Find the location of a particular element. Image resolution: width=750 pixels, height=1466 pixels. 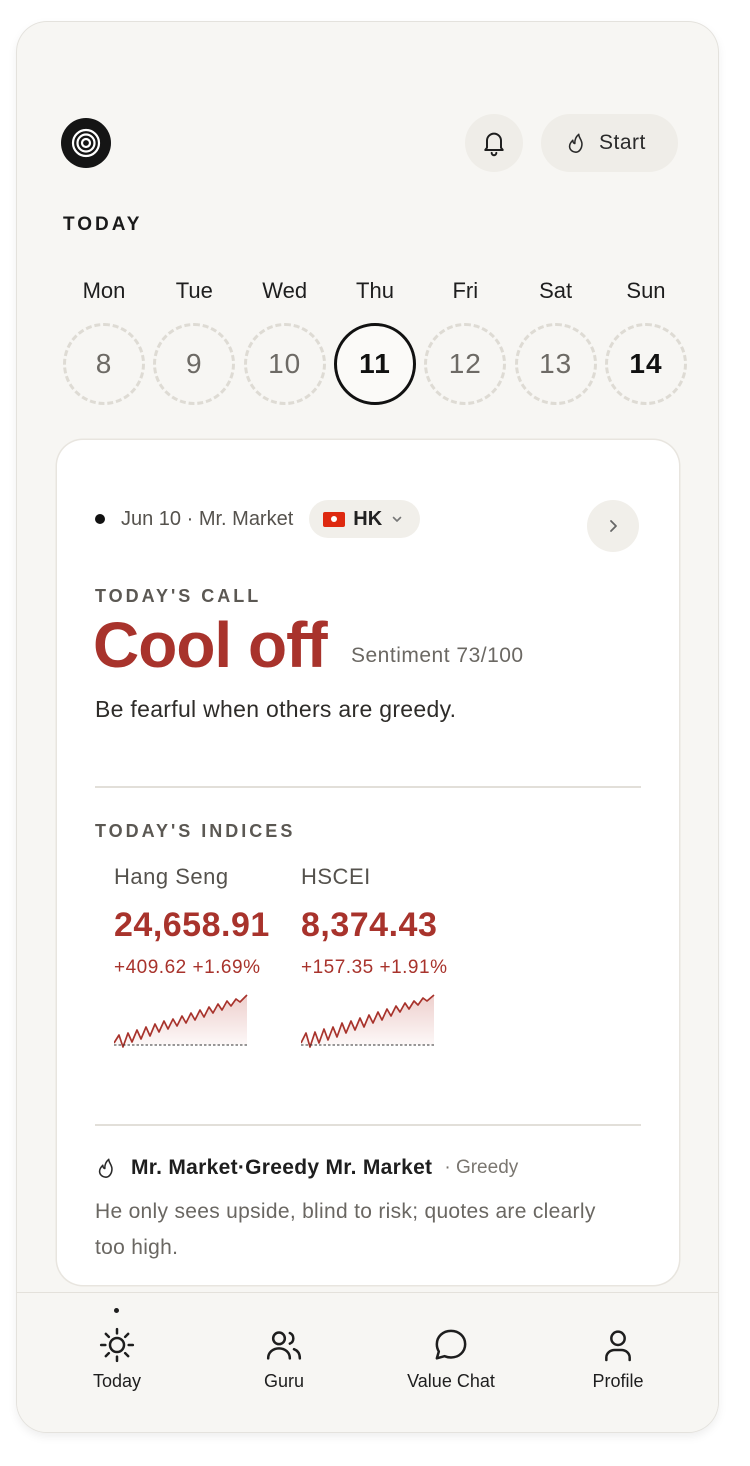

market-code: HK is located at coordinates (368, 518).